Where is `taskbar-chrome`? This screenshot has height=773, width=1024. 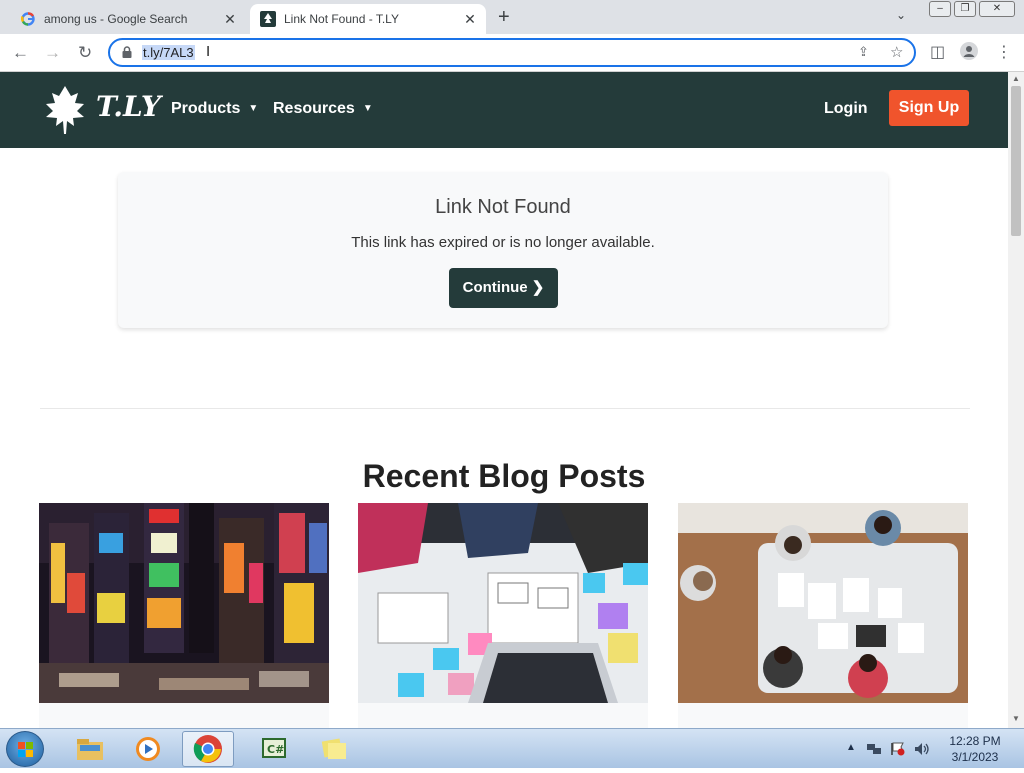
taskbar-chrome is located at coordinates (208, 749).